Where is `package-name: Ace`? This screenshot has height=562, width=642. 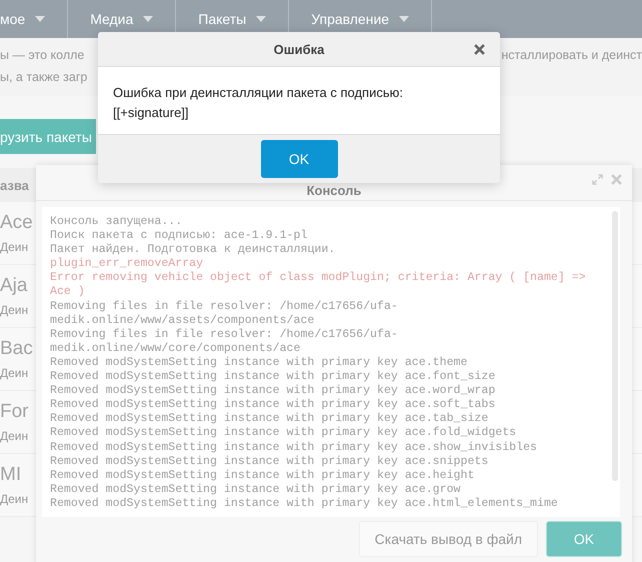 package-name: Ace is located at coordinates (16, 223).